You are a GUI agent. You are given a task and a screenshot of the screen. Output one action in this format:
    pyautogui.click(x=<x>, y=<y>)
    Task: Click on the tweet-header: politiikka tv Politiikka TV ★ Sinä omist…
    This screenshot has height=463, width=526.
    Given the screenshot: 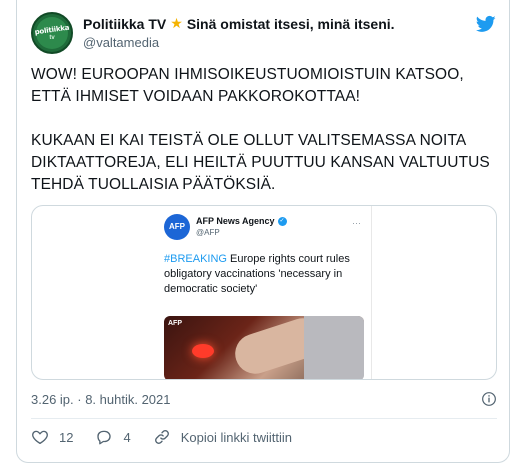 What is the action you would take?
    pyautogui.click(x=264, y=34)
    